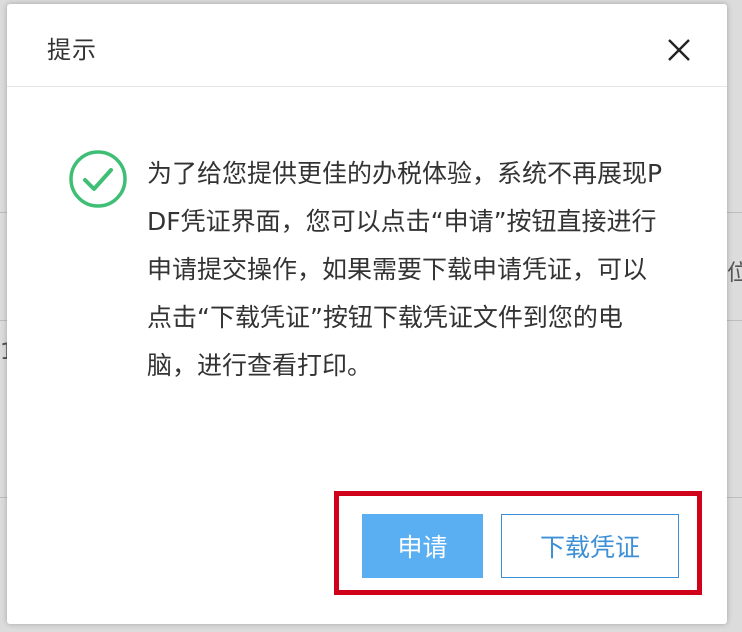 The height and width of the screenshot is (632, 742). I want to click on download-certificate-button: 下载凭证, so click(590, 546).